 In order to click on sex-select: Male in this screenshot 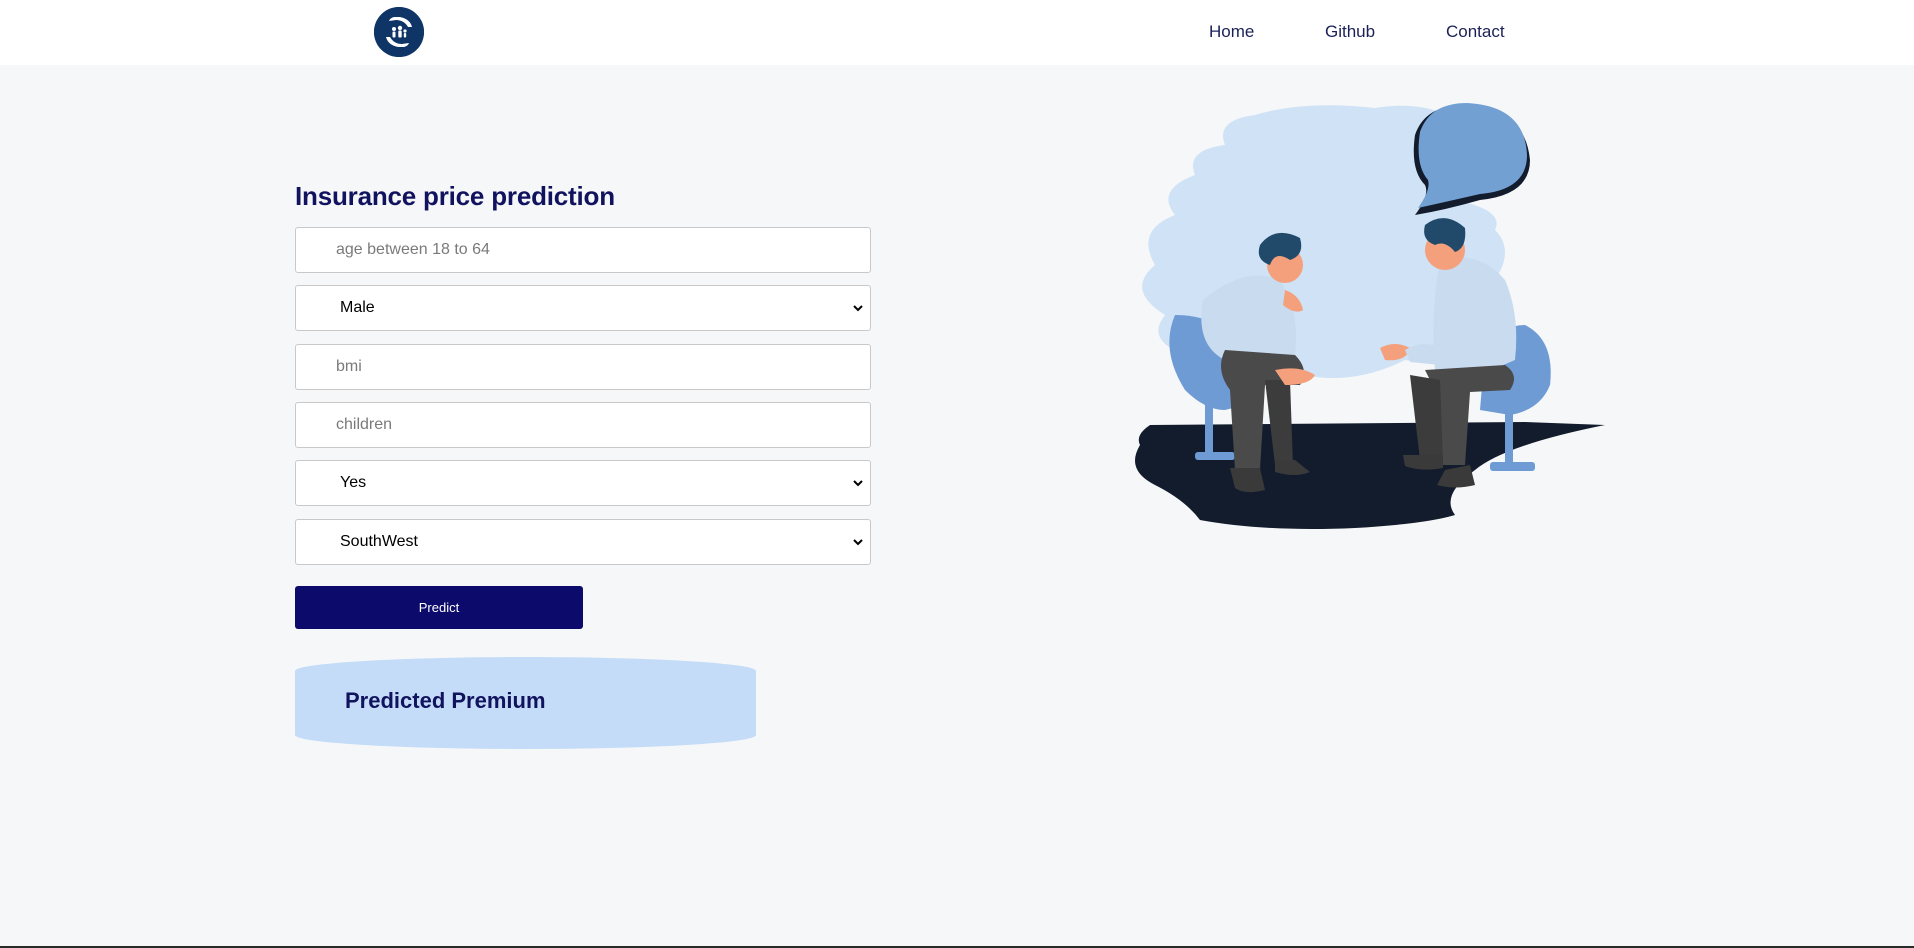, I will do `click(583, 308)`.